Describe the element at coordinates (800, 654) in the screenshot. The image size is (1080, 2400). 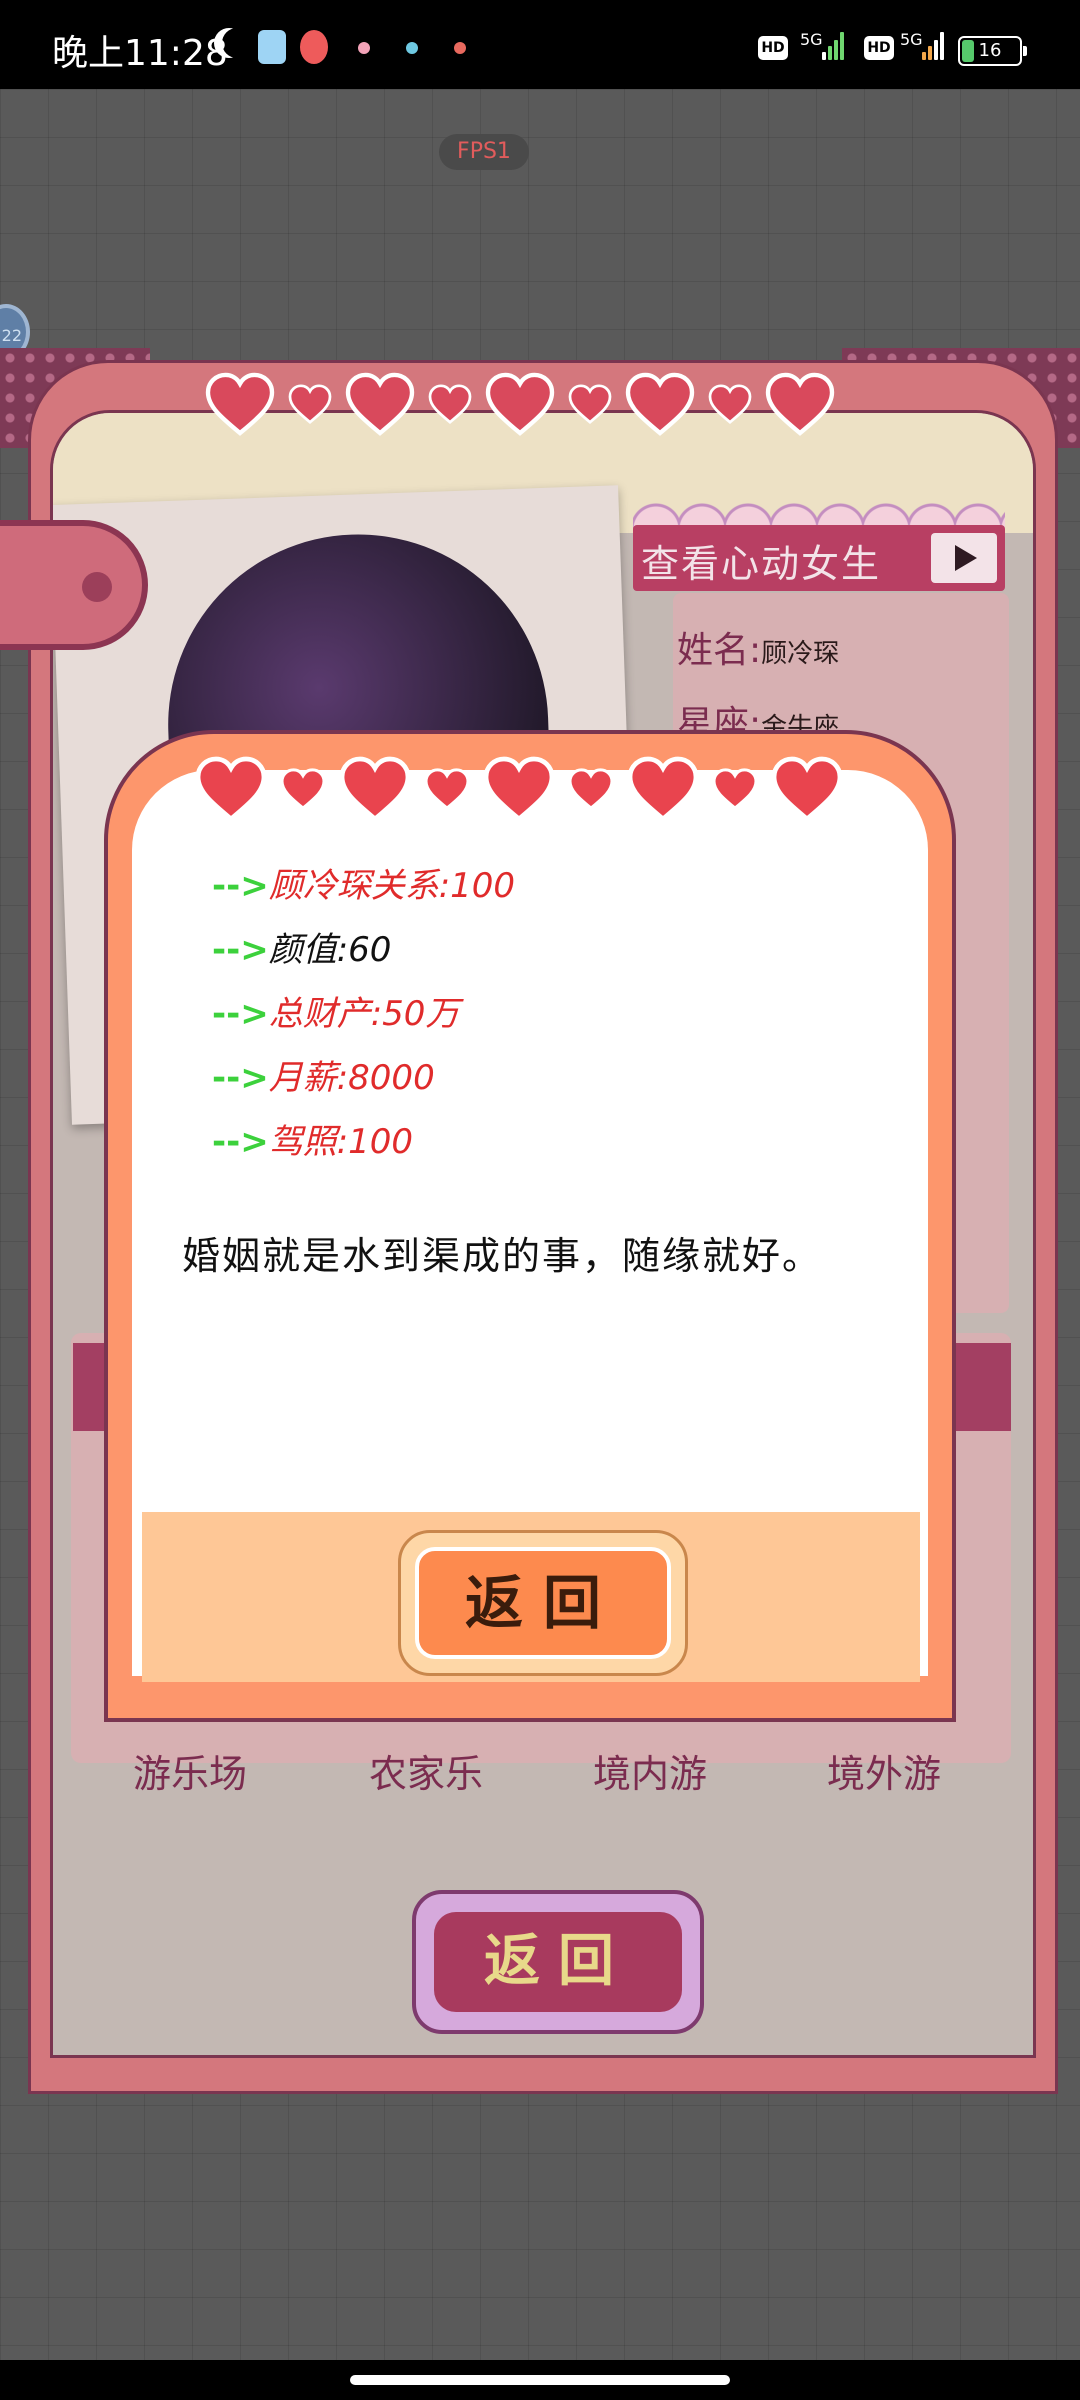
I see `name-value: 顾冷琛` at that location.